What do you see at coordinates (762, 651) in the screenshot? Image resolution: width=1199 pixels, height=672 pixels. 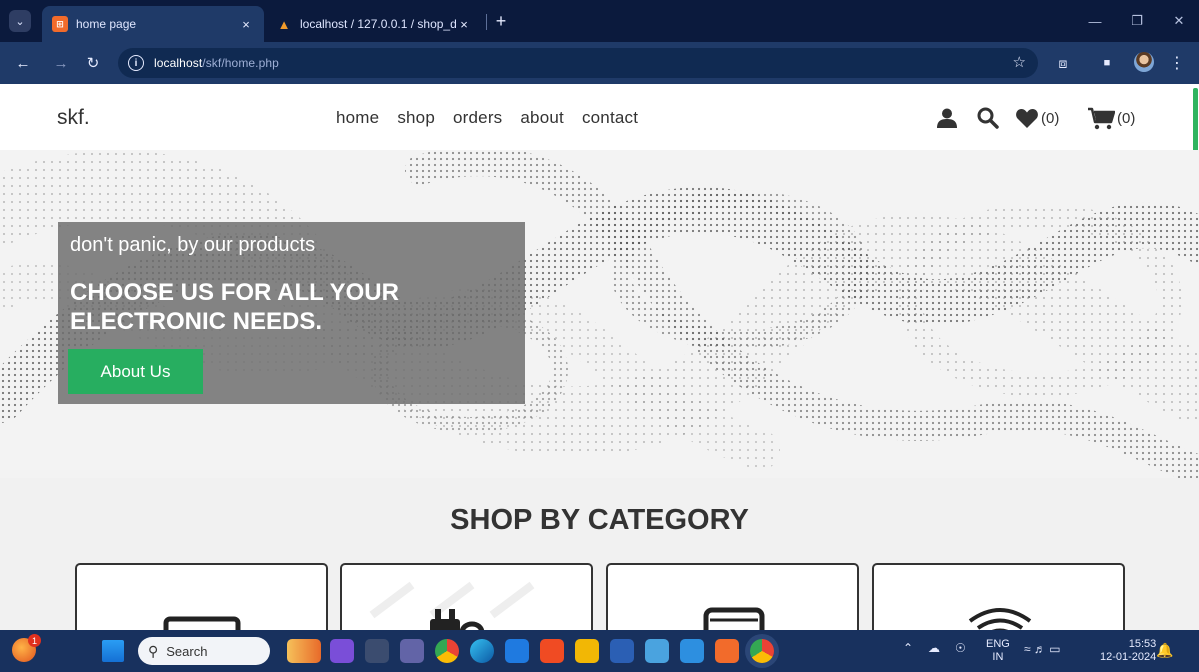 I see `chrome-active-icon` at bounding box center [762, 651].